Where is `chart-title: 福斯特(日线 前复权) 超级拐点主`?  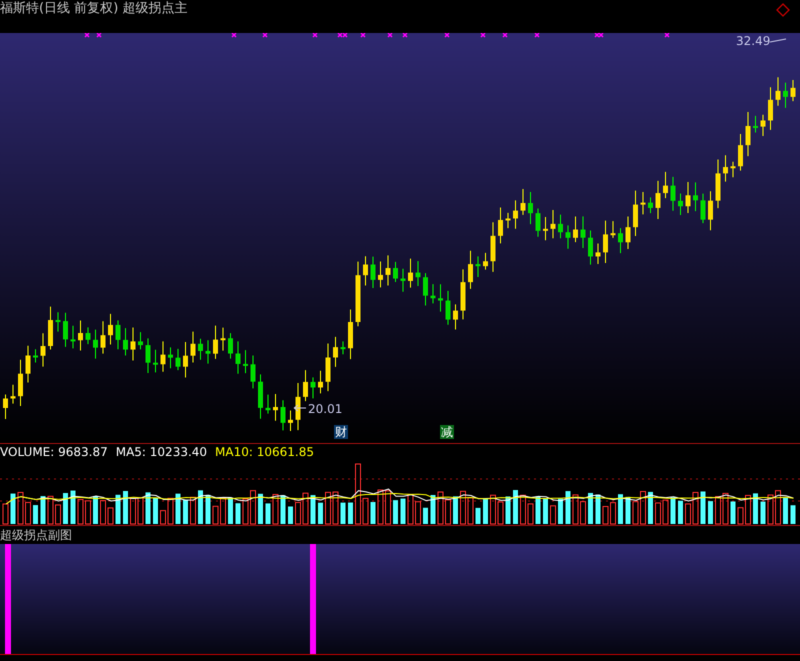
chart-title: 福斯特(日线 前复权) 超级拐点主 is located at coordinates (94, 9).